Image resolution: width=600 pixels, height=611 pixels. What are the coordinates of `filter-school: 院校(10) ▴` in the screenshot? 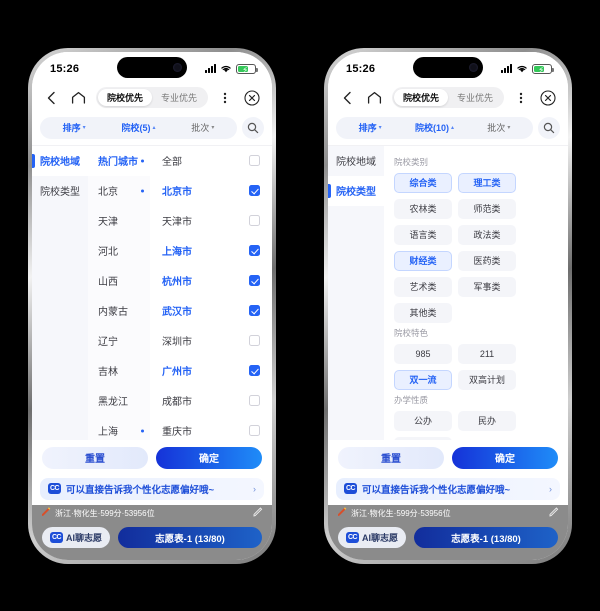 It's located at (434, 127).